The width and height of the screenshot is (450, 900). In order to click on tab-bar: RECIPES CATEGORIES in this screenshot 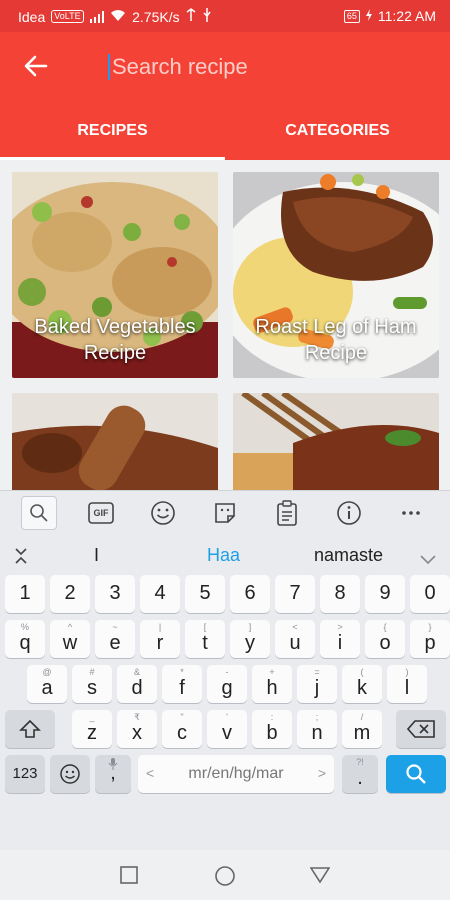, I will do `click(225, 137)`.